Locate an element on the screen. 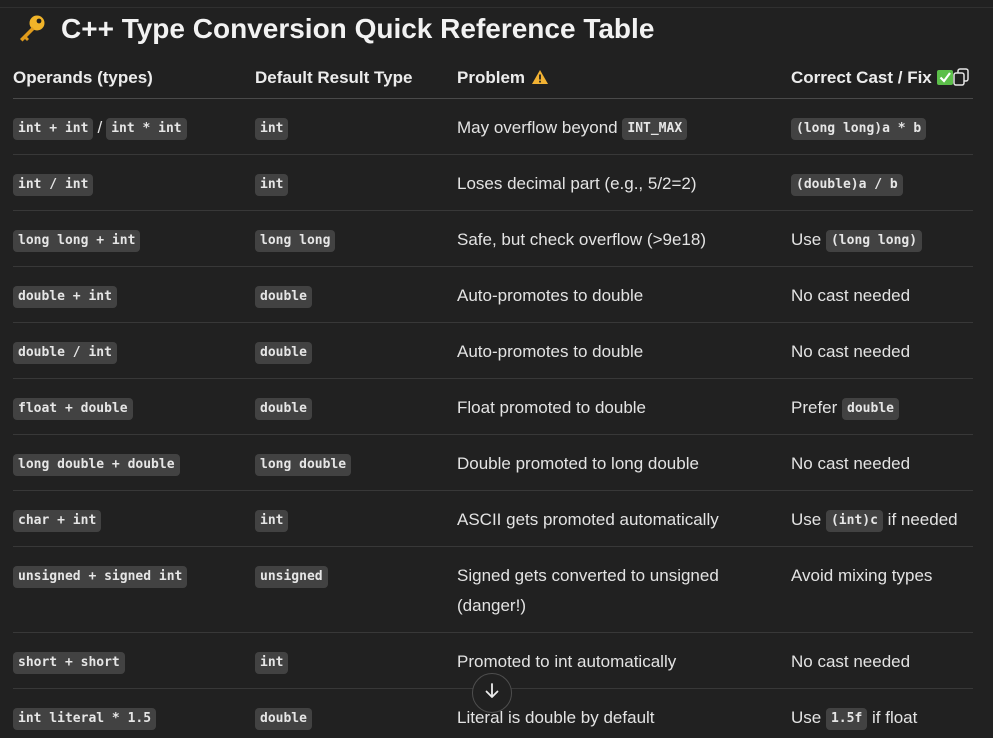 This screenshot has height=738, width=993. fix-cell: Use (long long) is located at coordinates (882, 238).